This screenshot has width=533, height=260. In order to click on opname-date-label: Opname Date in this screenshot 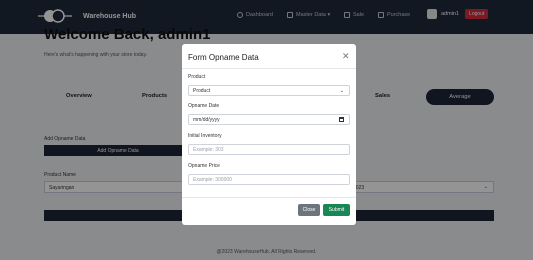, I will do `click(204, 106)`.